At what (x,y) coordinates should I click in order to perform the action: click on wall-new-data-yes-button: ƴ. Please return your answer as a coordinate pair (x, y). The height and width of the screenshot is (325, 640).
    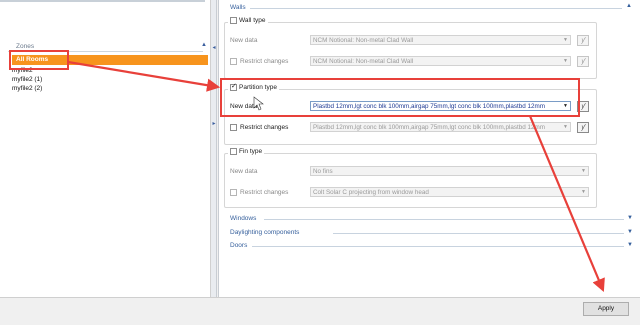
    Looking at the image, I should click on (583, 40).